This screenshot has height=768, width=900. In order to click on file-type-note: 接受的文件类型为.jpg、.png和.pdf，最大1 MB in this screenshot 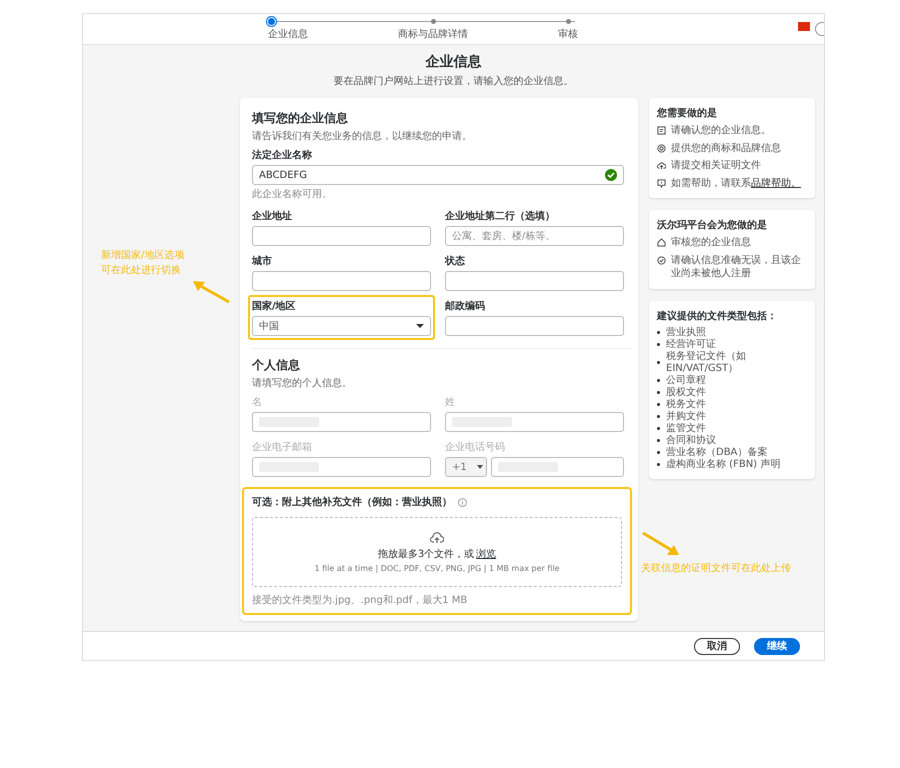, I will do `click(360, 600)`.